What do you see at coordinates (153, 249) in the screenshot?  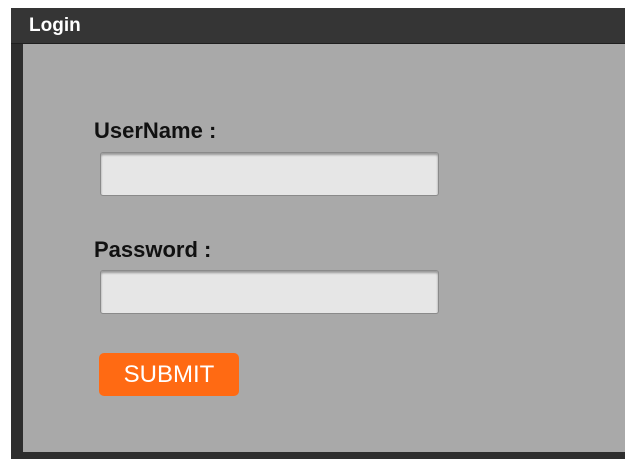 I see `password-label: Password :` at bounding box center [153, 249].